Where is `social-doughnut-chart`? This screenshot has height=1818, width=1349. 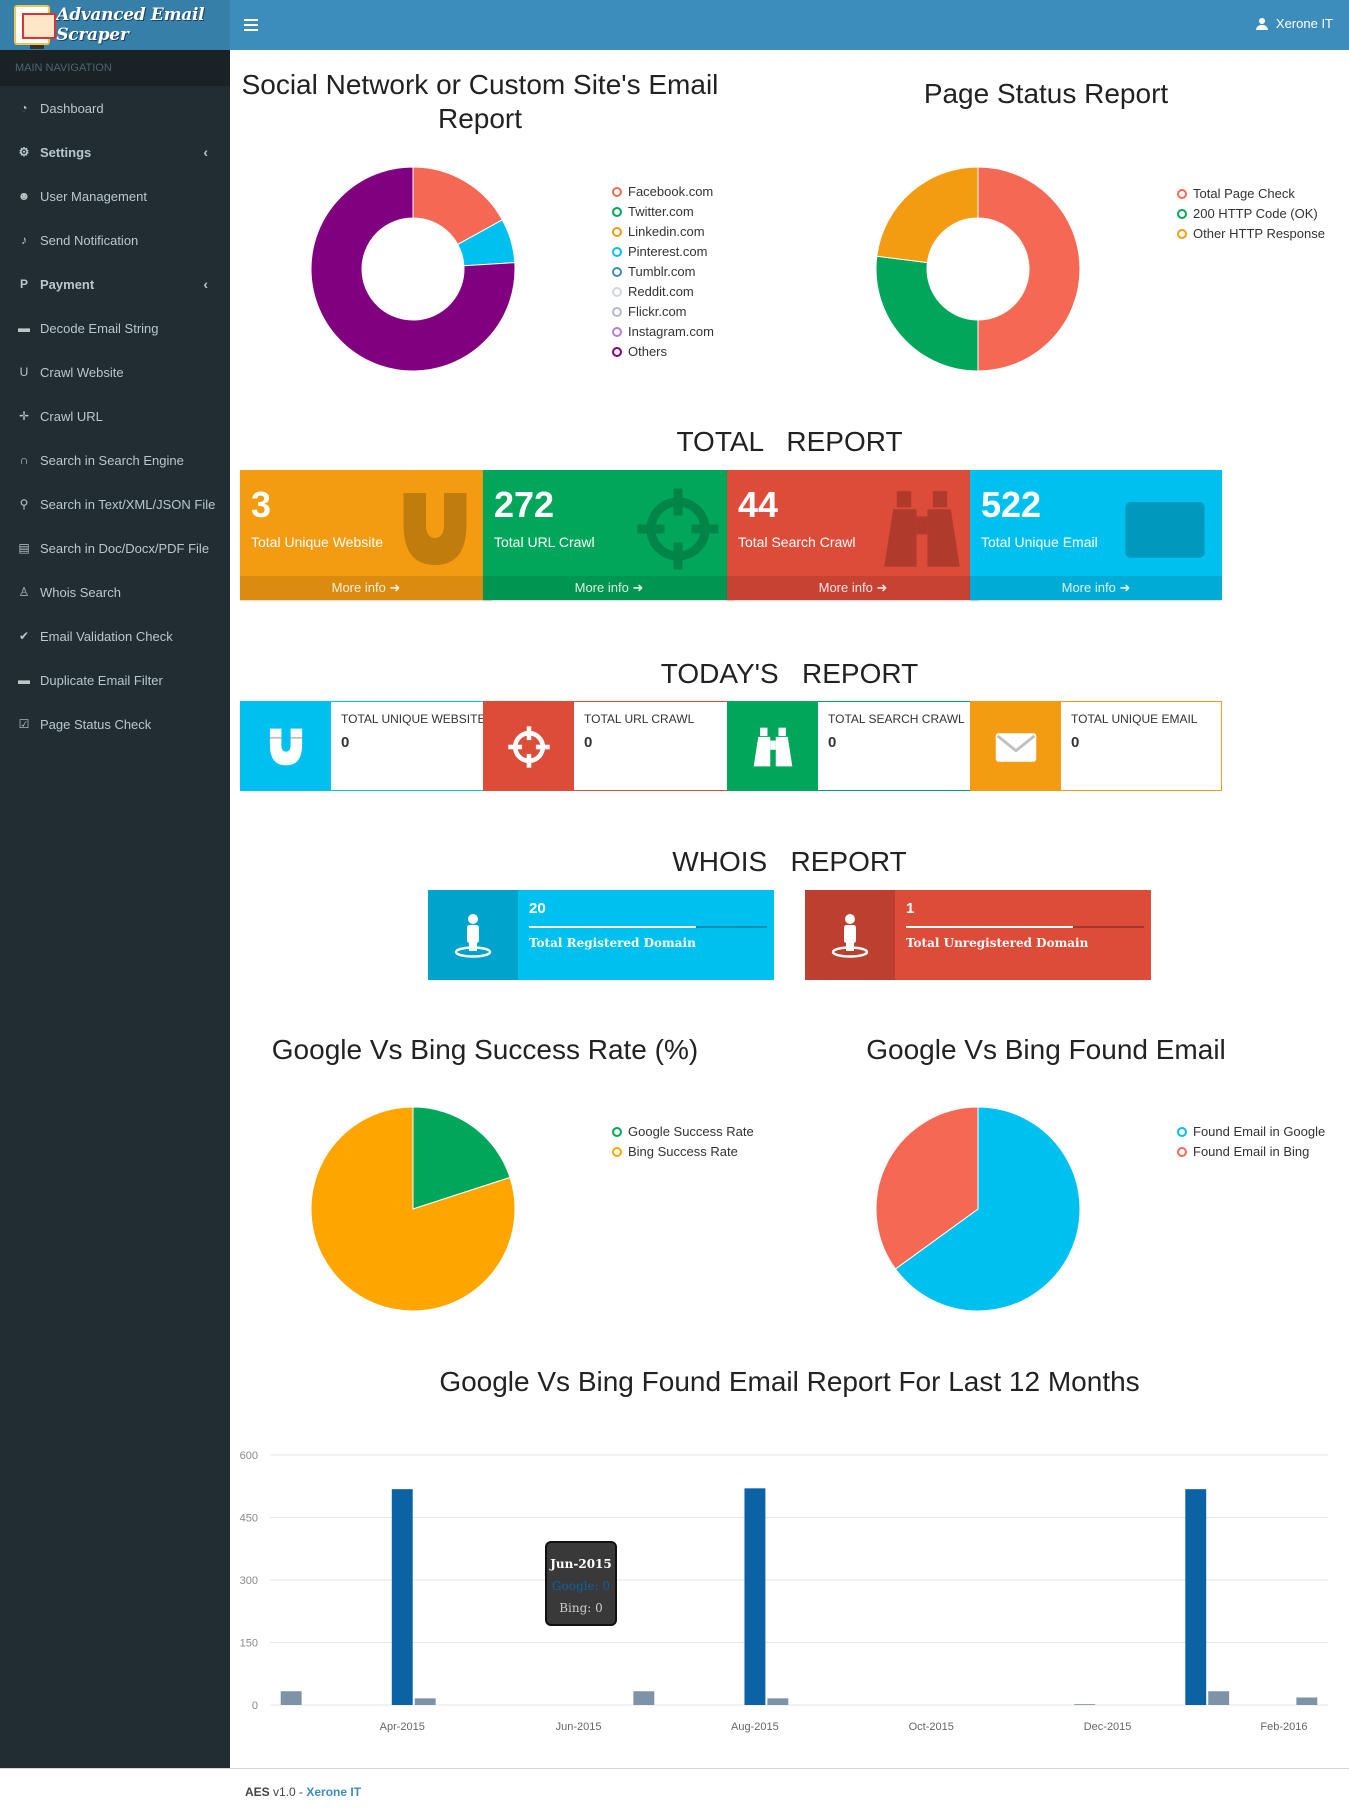
social-doughnut-chart is located at coordinates (413, 269).